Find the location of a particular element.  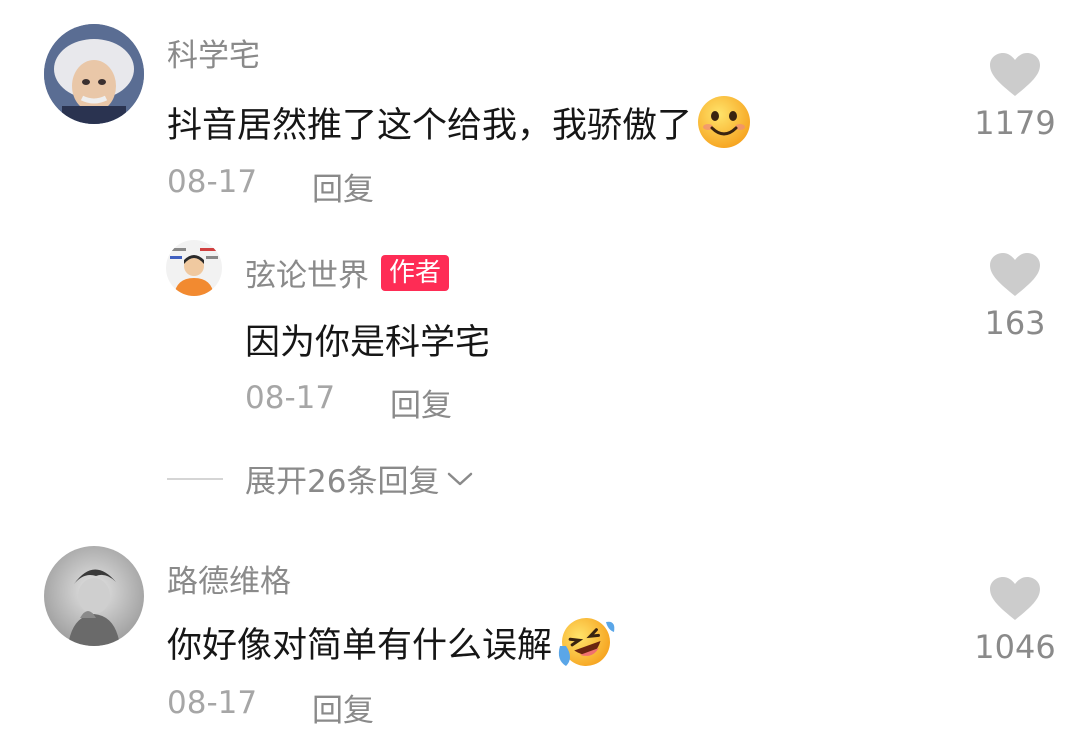

divider-line is located at coordinates (195, 478).